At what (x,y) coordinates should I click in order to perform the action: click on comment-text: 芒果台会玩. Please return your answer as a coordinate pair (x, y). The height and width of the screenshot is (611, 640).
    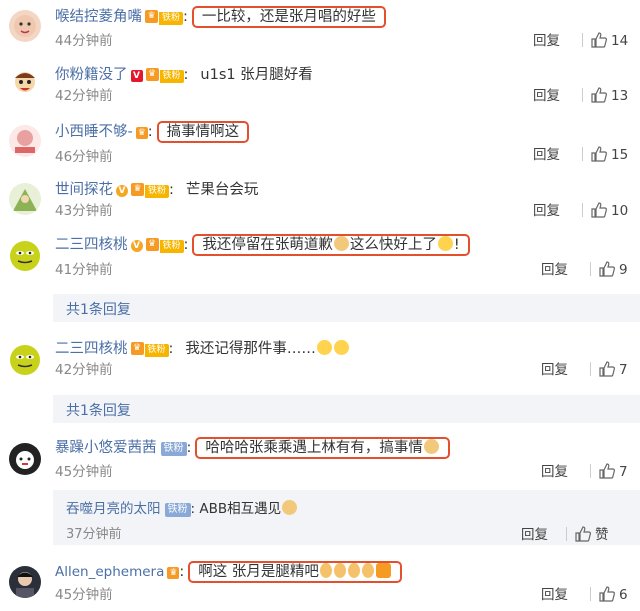
    Looking at the image, I should click on (222, 190).